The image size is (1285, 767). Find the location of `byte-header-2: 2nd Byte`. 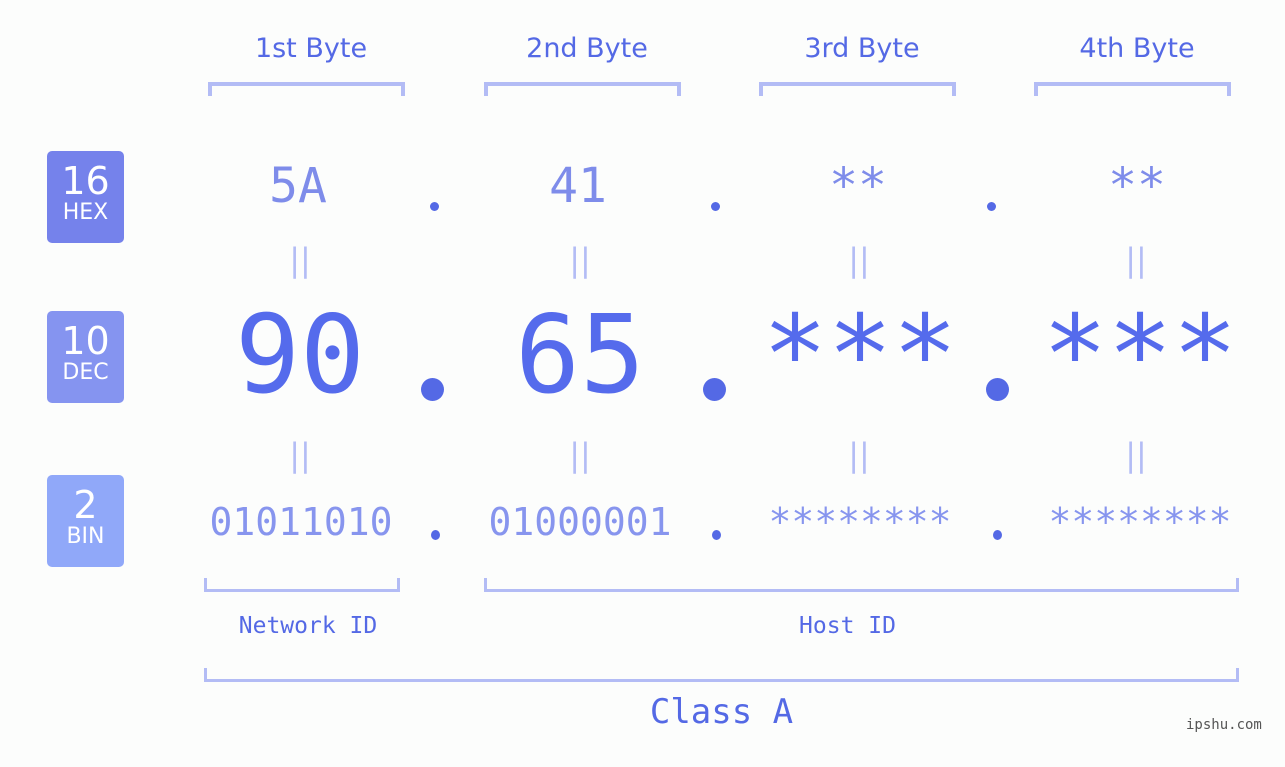

byte-header-2: 2nd Byte is located at coordinates (587, 48).